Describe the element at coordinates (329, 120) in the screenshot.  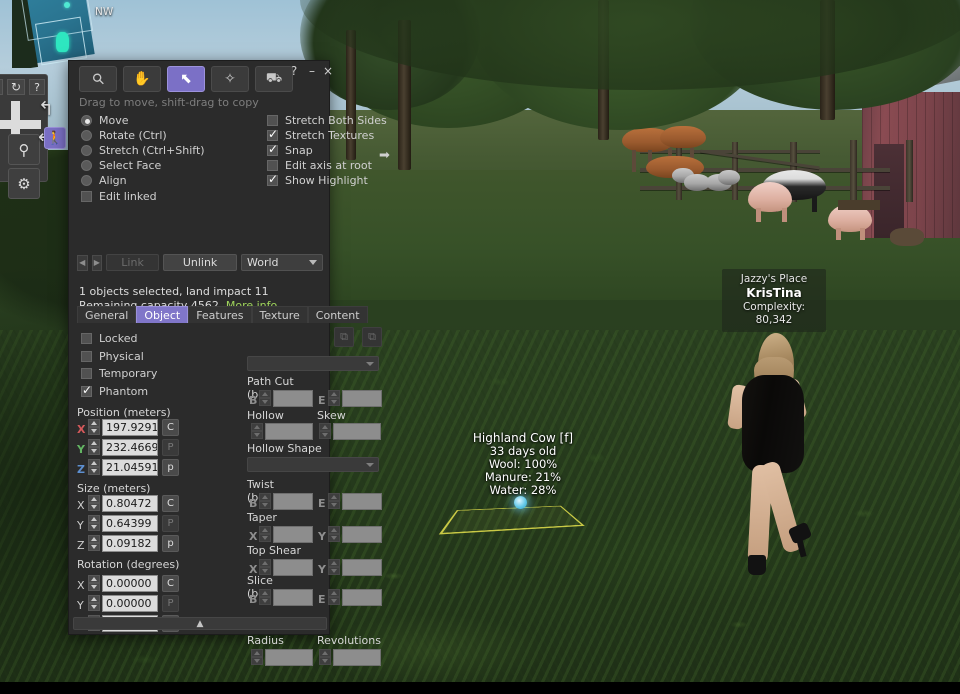
I see `option-stretch-both-sides: Stretch Both Sides` at that location.